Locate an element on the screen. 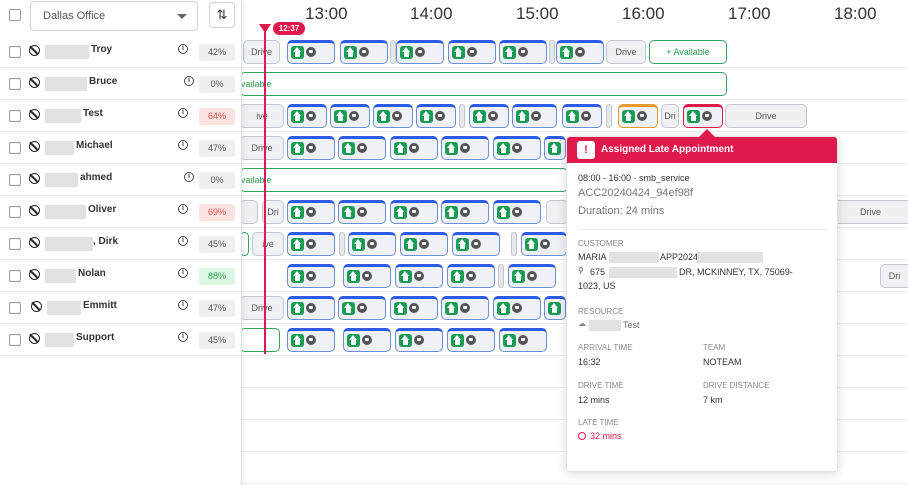 This screenshot has height=485, width=908. resource-row: Test i 64% is located at coordinates (121, 116).